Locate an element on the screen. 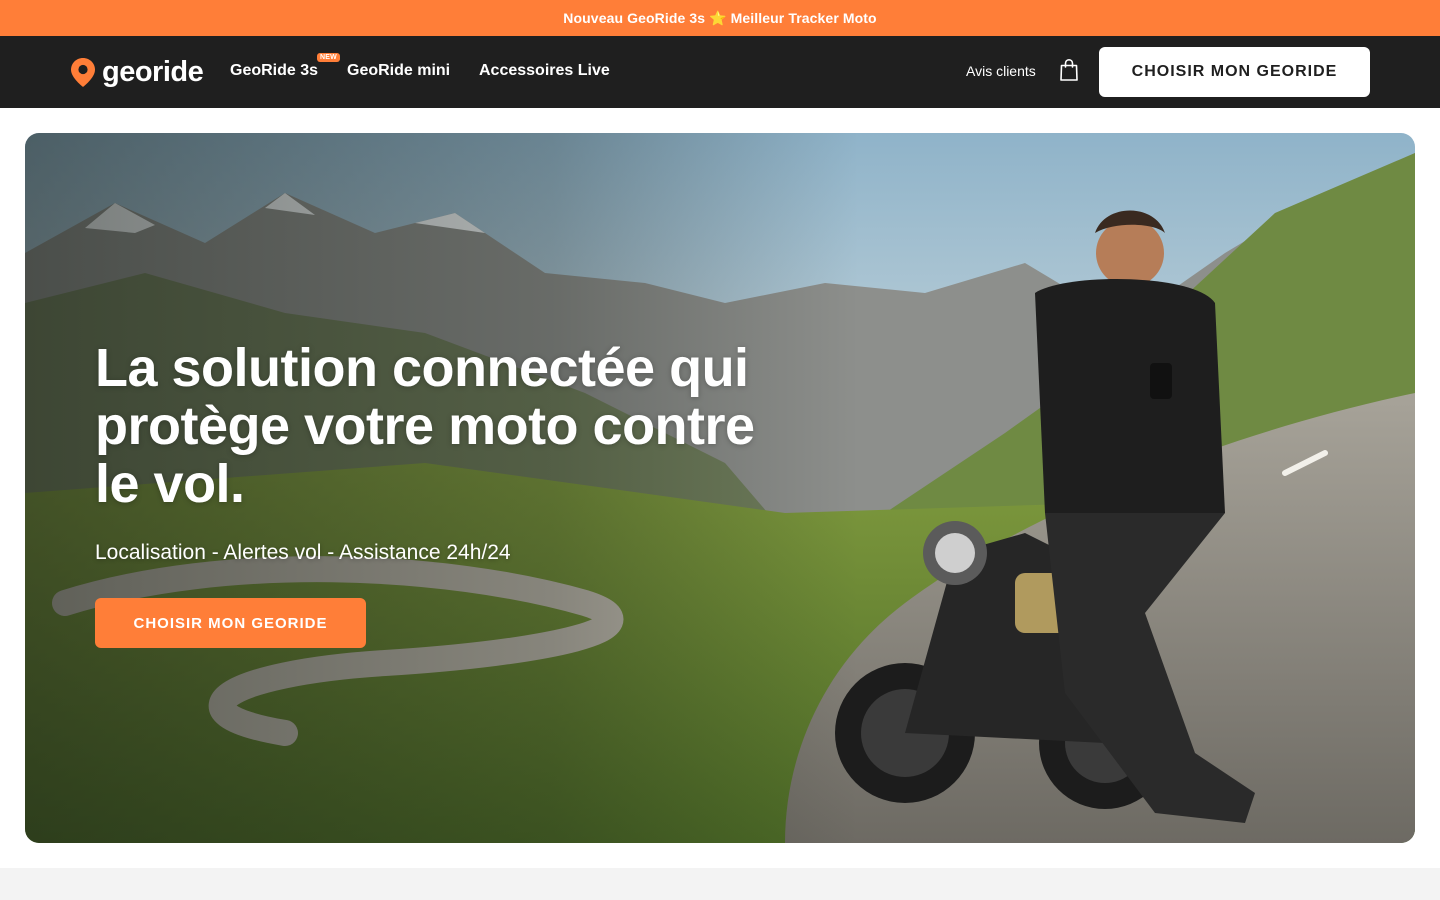 This screenshot has height=900, width=1440. location-pin-icon is located at coordinates (83, 72).